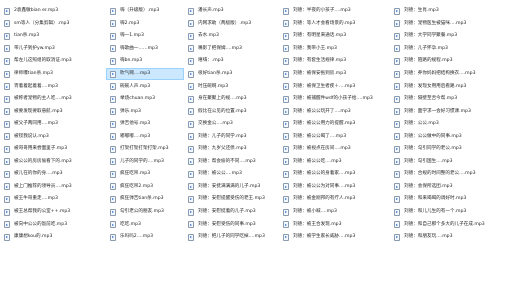 Image resolution: width=514 pixels, height=294 pixels. What do you see at coordinates (53, 86) in the screenshot?
I see `file-item: 宵着着起着着….mp3` at bounding box center [53, 86].